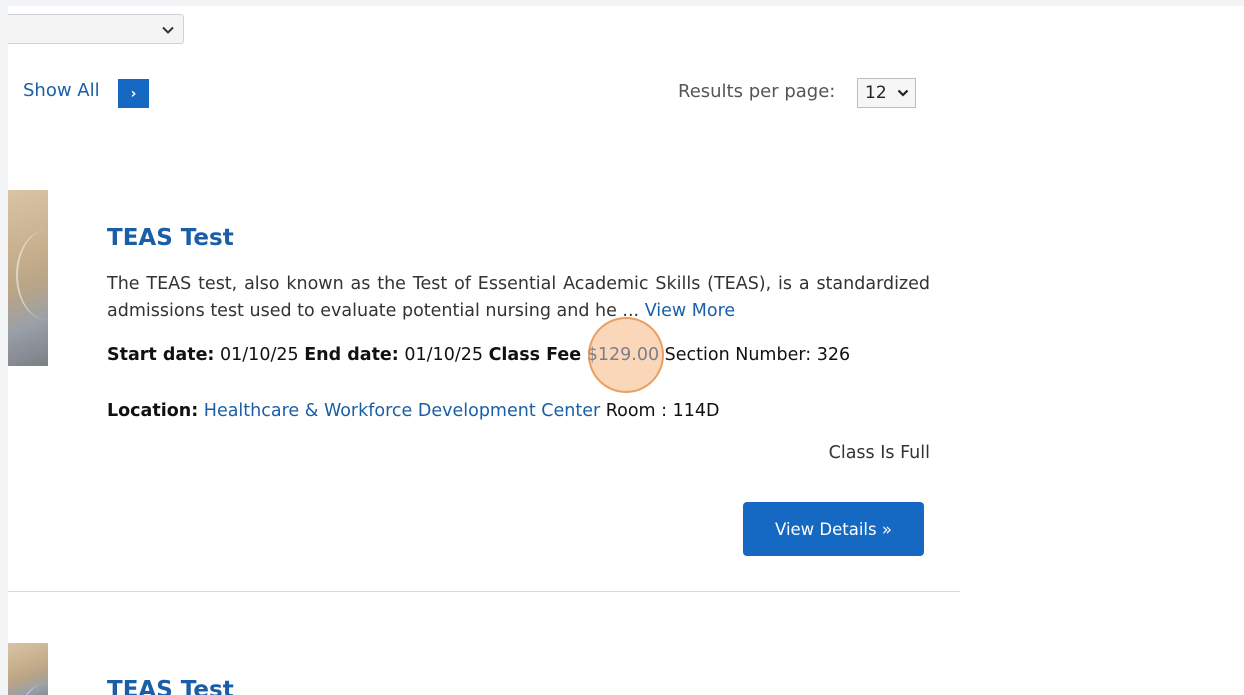  I want to click on end-date-label: End date:, so click(351, 355).